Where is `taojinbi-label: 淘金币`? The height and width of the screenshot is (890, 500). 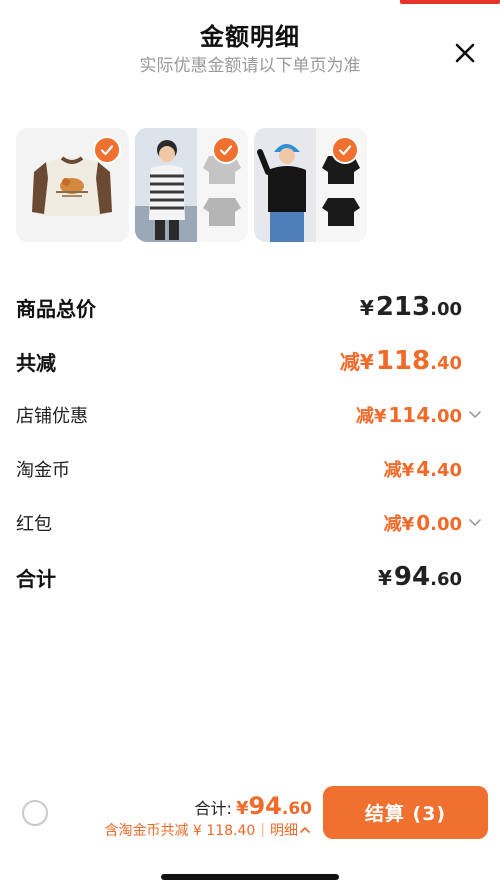 taojinbi-label: 淘金币 is located at coordinates (43, 470).